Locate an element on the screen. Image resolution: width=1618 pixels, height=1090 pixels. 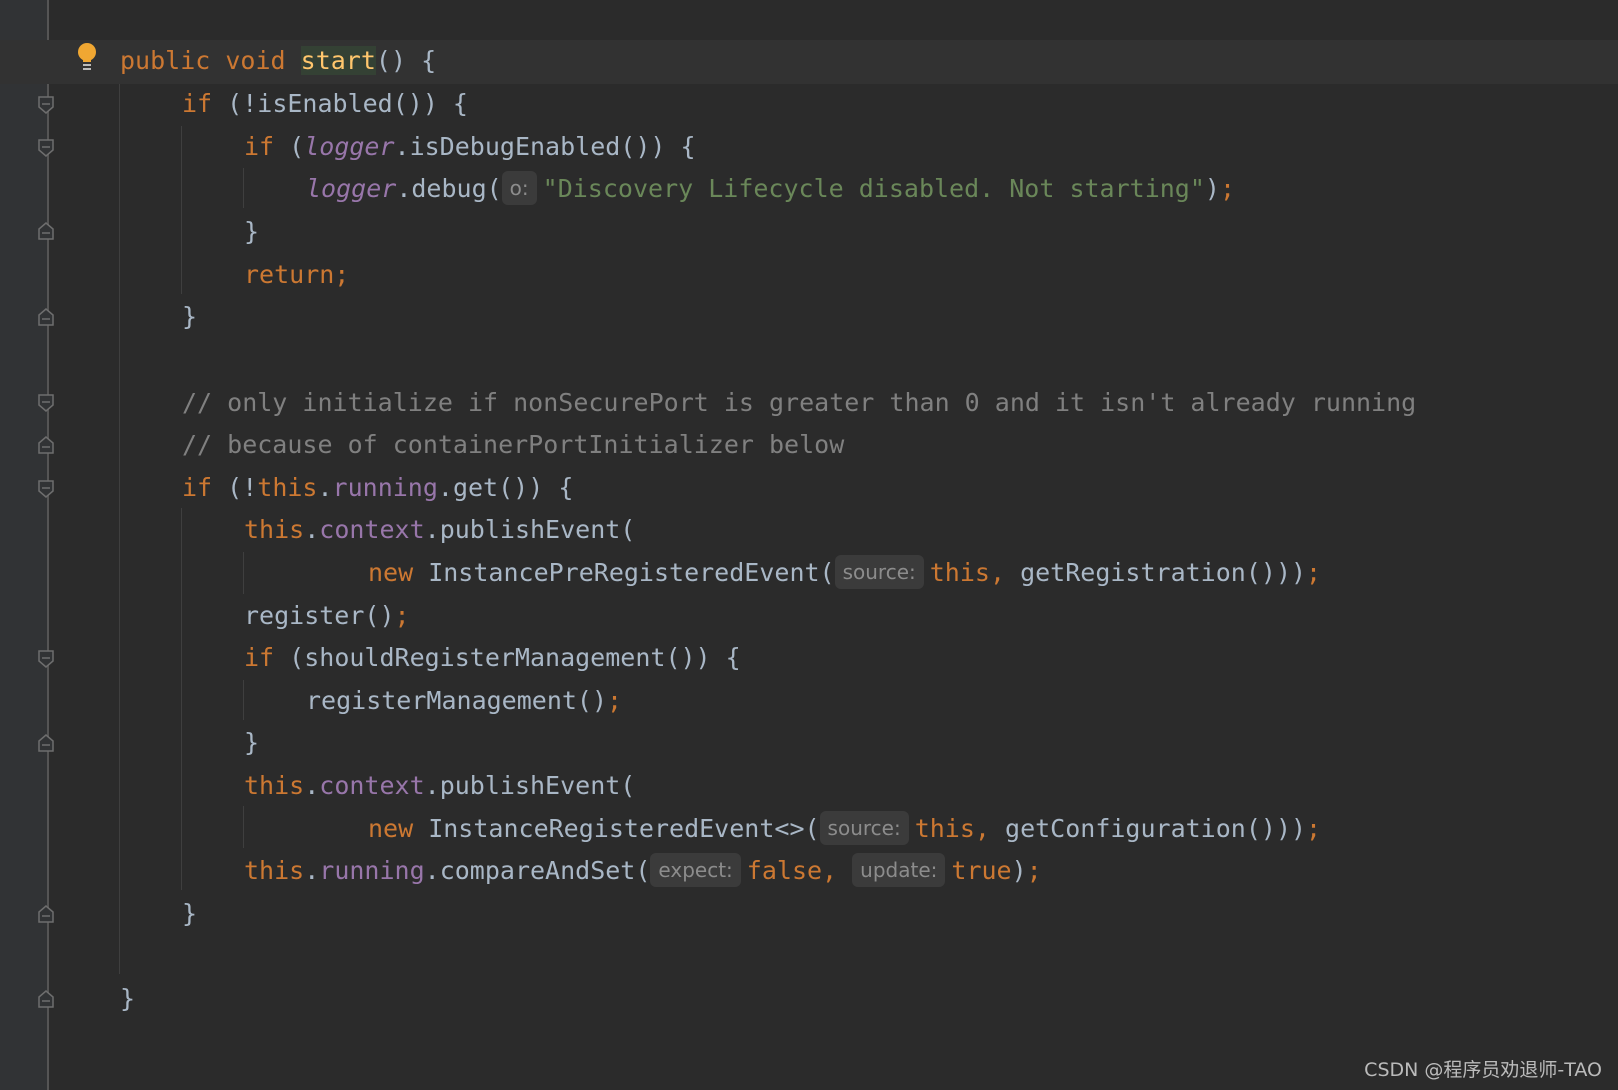
code-text: .debug( is located at coordinates (449, 188).